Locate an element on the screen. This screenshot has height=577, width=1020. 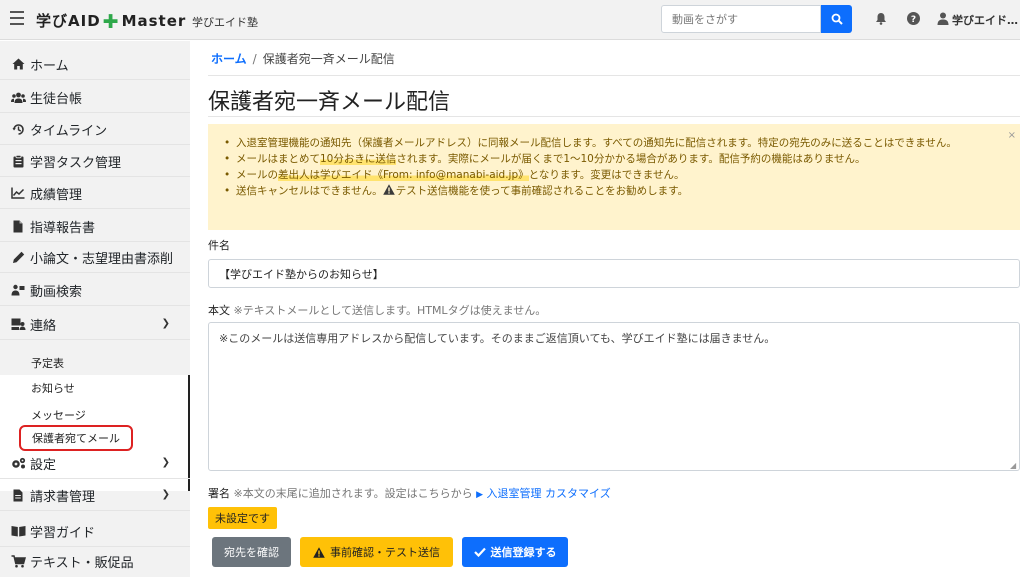
brand-logo: 学びAID ✚ Master is located at coordinates (111, 21).